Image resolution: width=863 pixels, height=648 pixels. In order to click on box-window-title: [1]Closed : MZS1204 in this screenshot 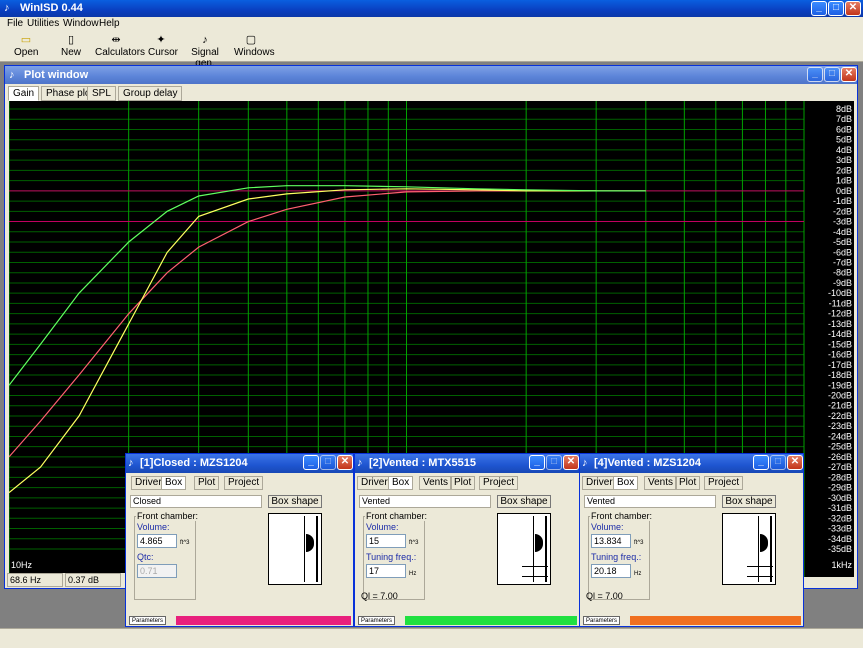, I will do `click(194, 463)`.